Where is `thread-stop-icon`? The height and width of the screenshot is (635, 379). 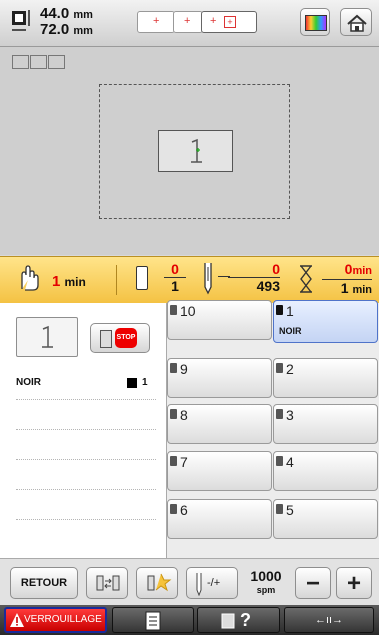 thread-stop-icon is located at coordinates (106, 339).